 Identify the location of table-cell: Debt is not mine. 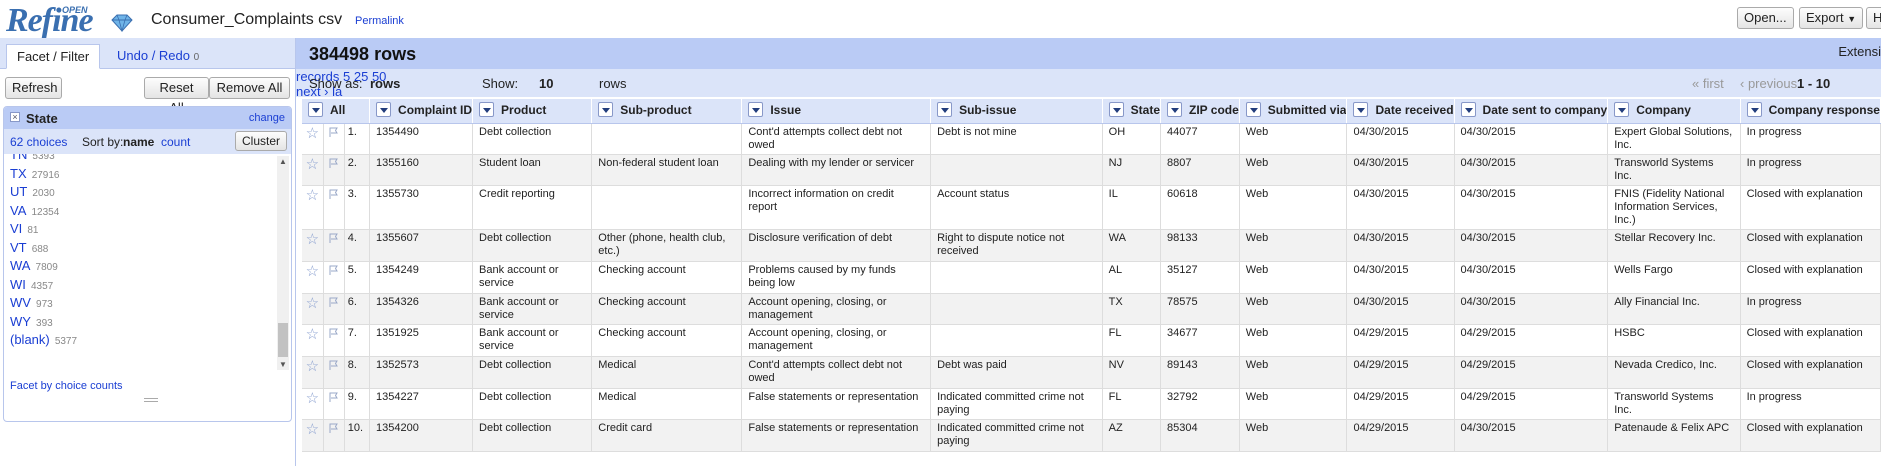
(1016, 139).